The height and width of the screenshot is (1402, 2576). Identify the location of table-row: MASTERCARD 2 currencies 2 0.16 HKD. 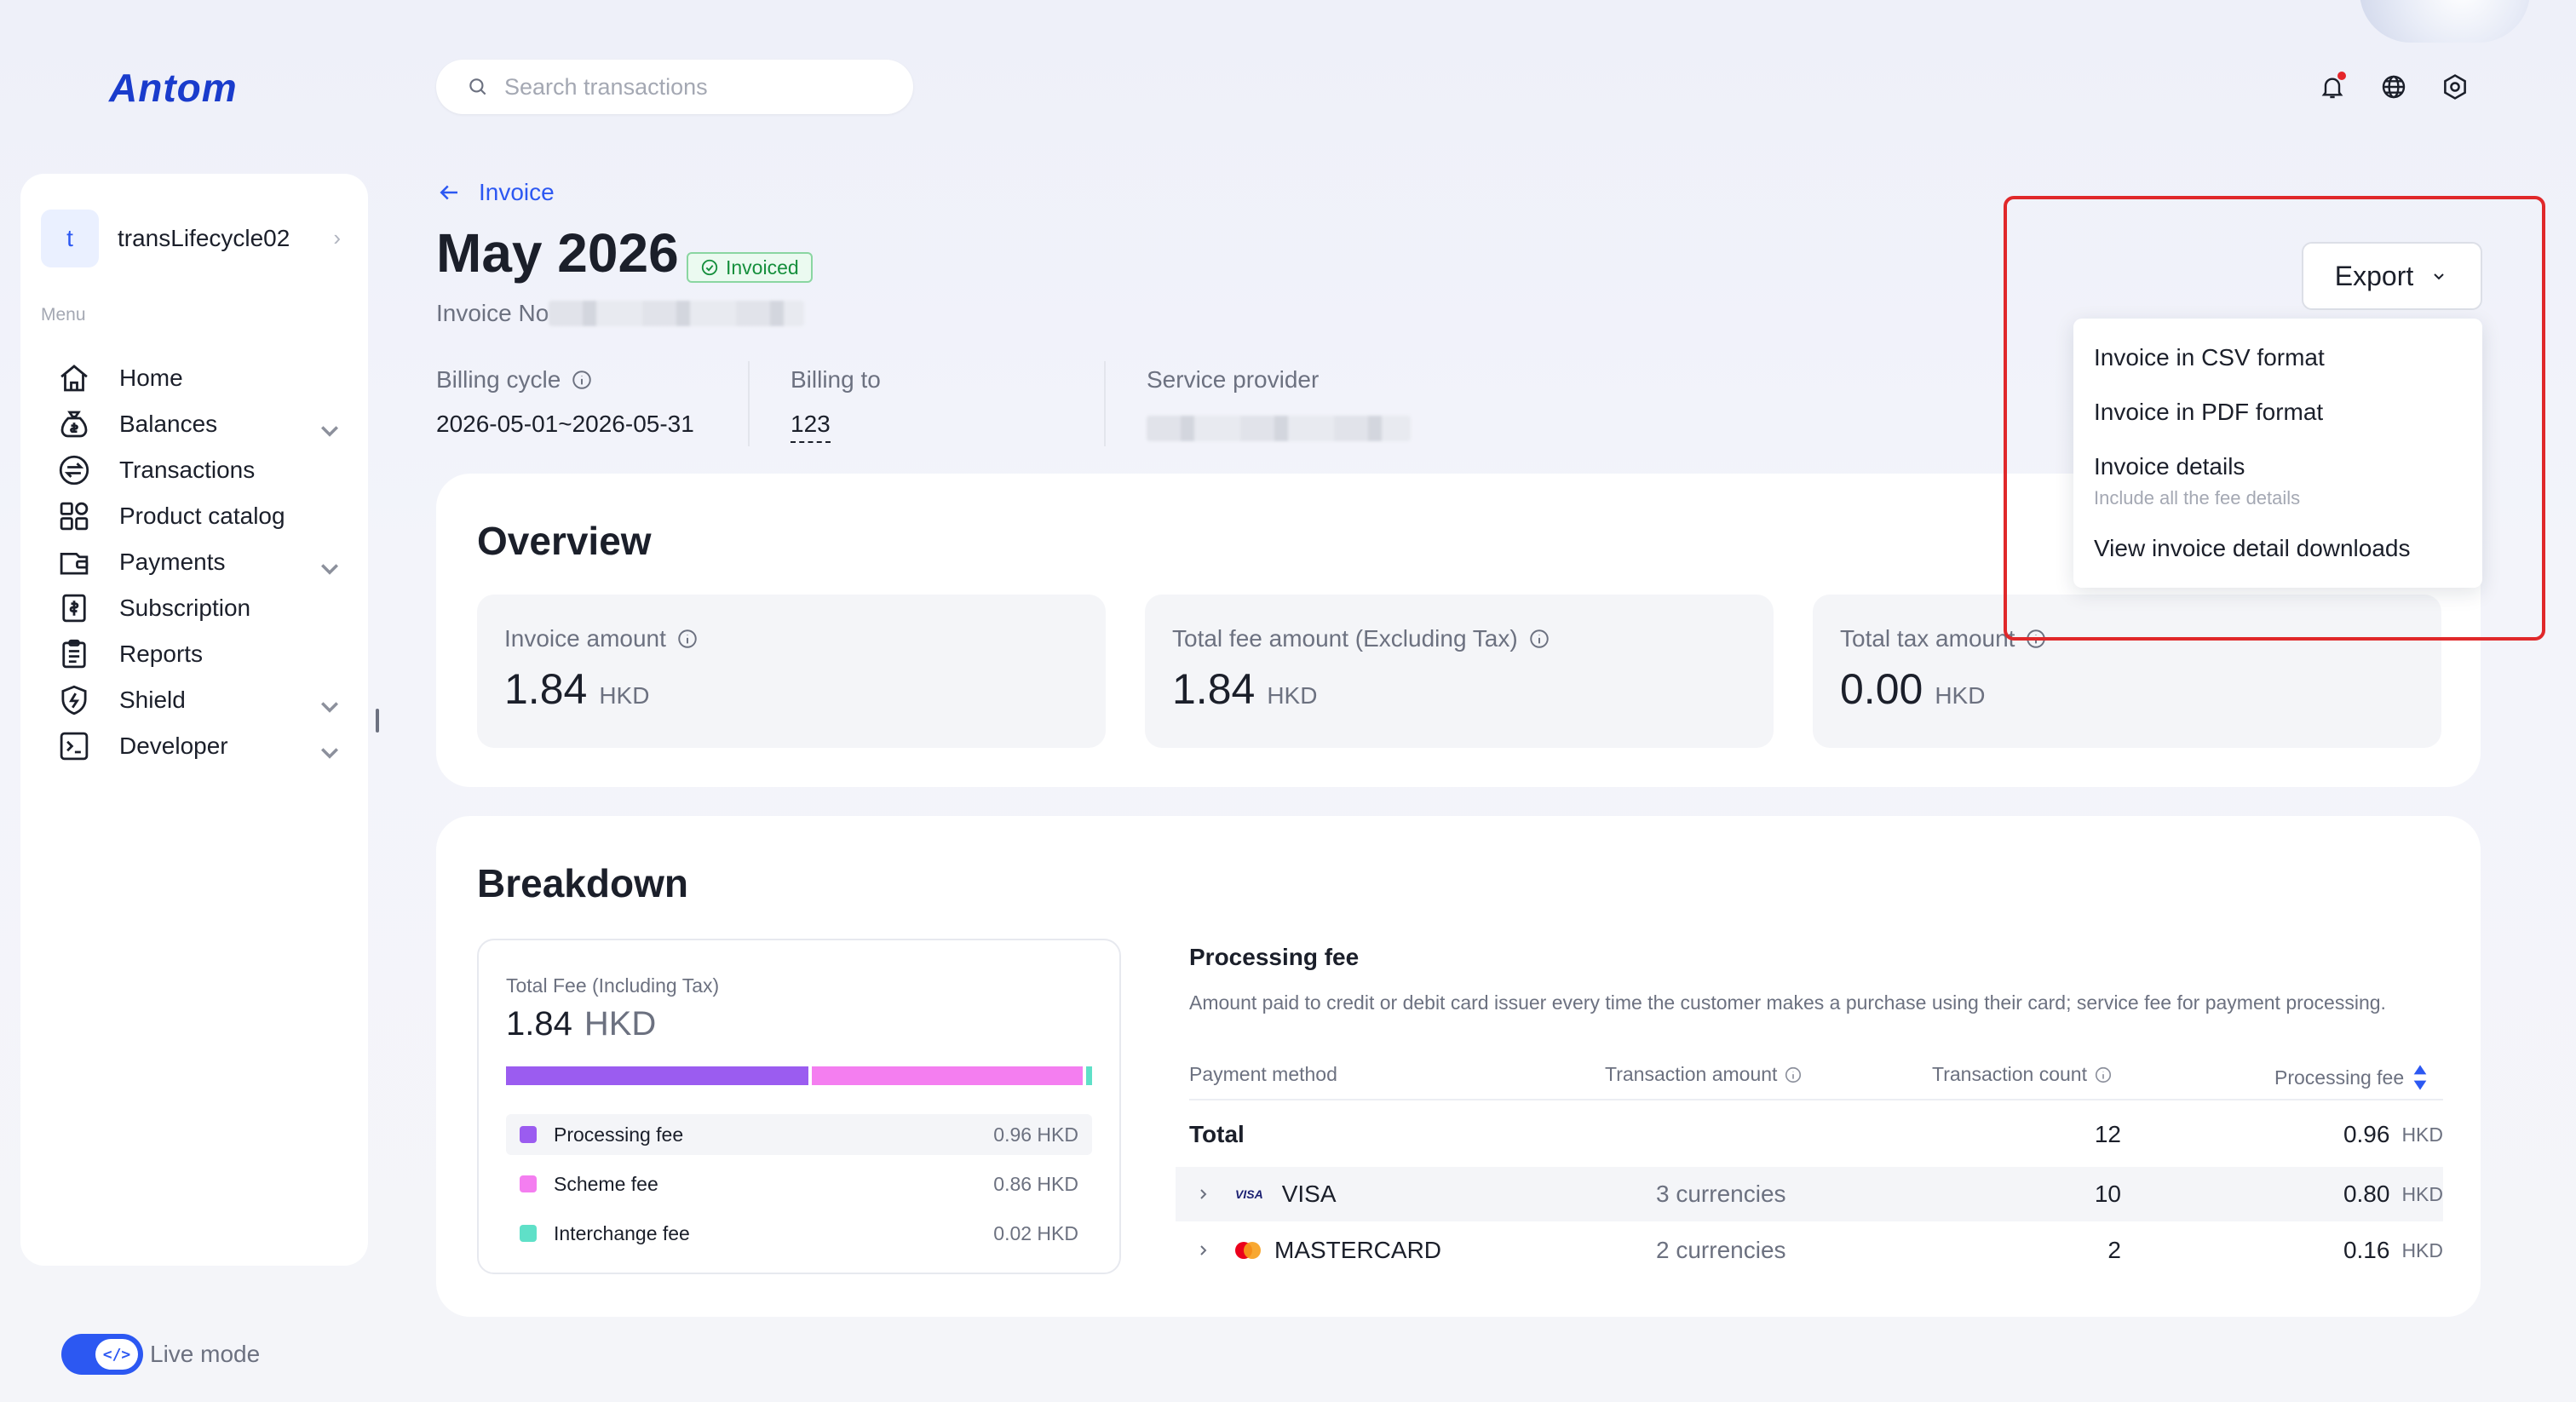
(1810, 1250).